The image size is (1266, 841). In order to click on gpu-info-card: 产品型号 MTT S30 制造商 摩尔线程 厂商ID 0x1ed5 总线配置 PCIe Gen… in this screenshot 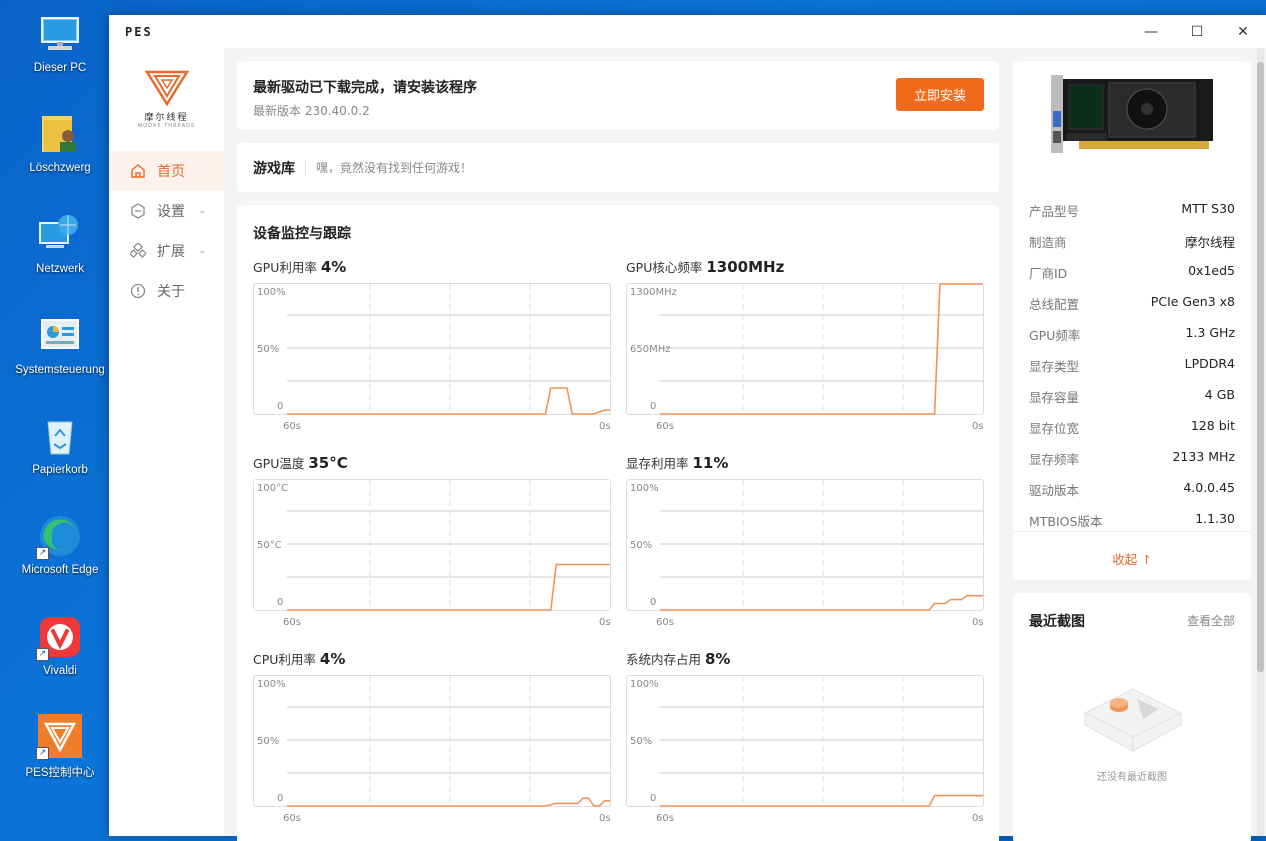, I will do `click(1132, 320)`.